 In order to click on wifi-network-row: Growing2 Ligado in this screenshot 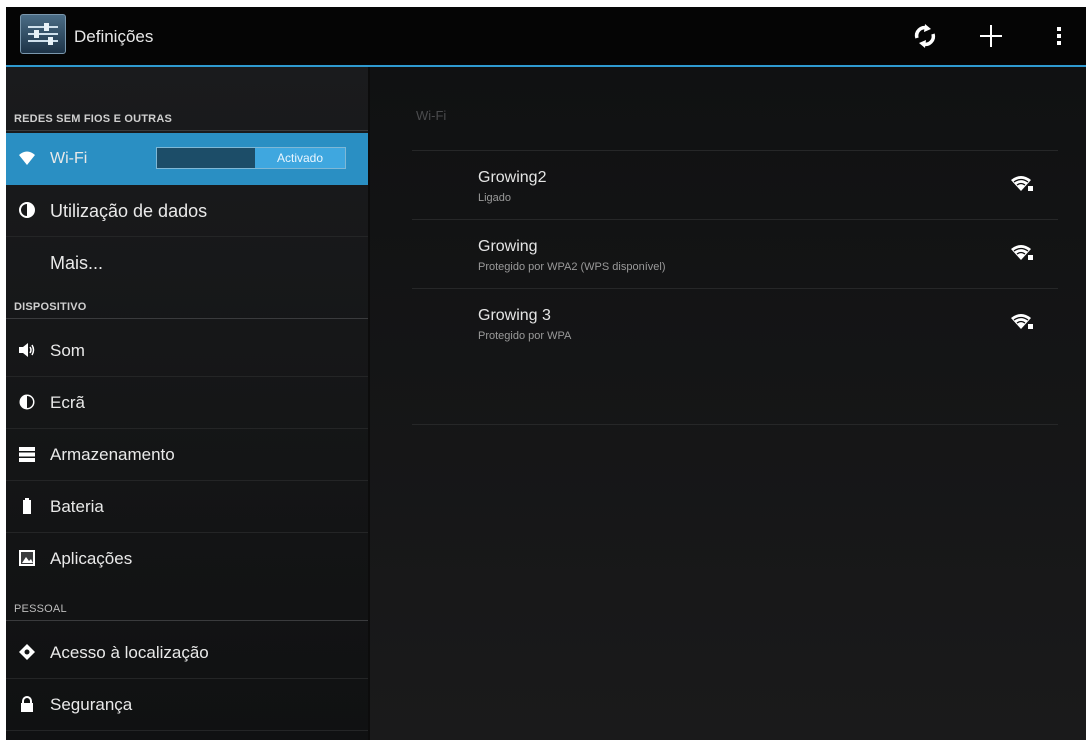, I will do `click(735, 185)`.